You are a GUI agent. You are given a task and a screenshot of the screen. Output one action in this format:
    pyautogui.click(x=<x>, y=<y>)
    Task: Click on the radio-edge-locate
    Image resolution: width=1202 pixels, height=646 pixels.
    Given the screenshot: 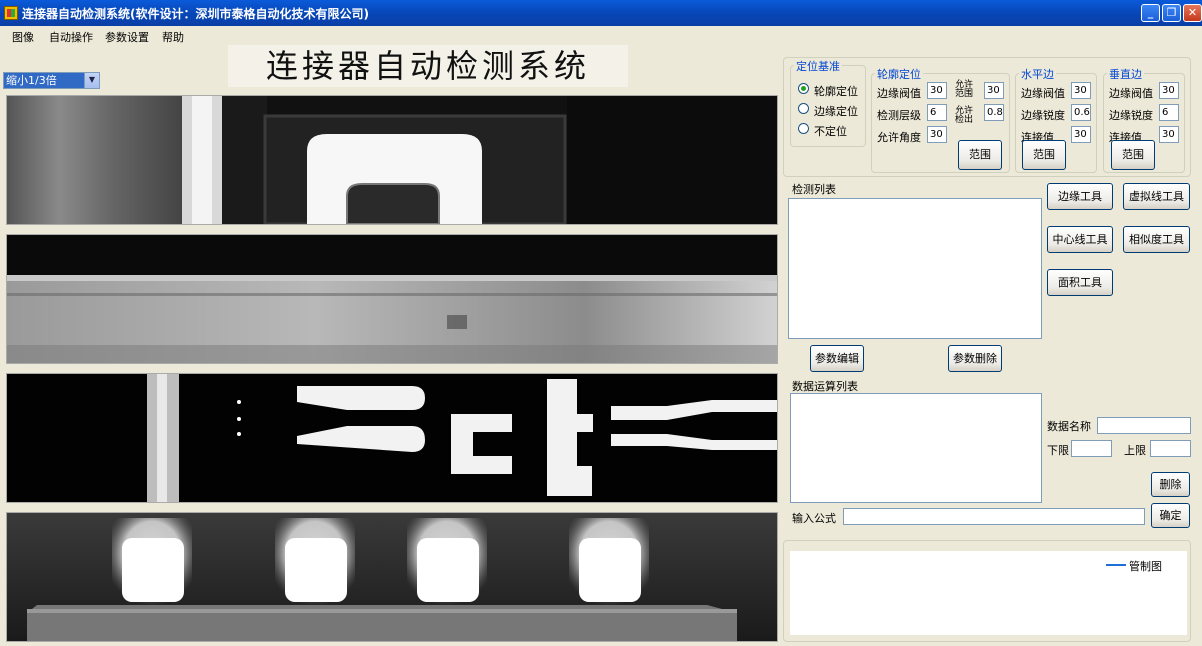 What is the action you would take?
    pyautogui.click(x=803, y=108)
    